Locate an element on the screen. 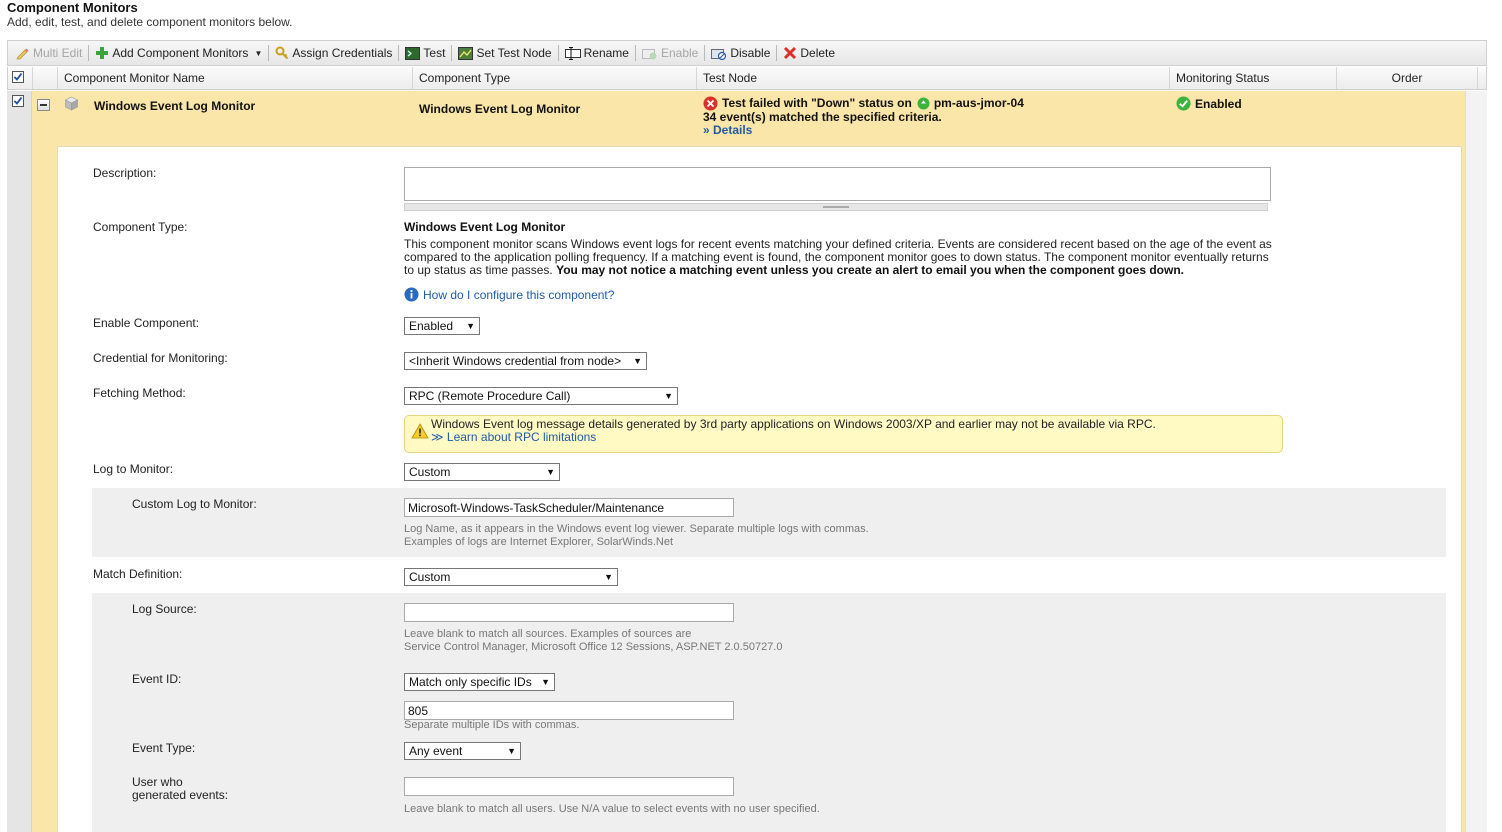  disable-icon is located at coordinates (719, 53).